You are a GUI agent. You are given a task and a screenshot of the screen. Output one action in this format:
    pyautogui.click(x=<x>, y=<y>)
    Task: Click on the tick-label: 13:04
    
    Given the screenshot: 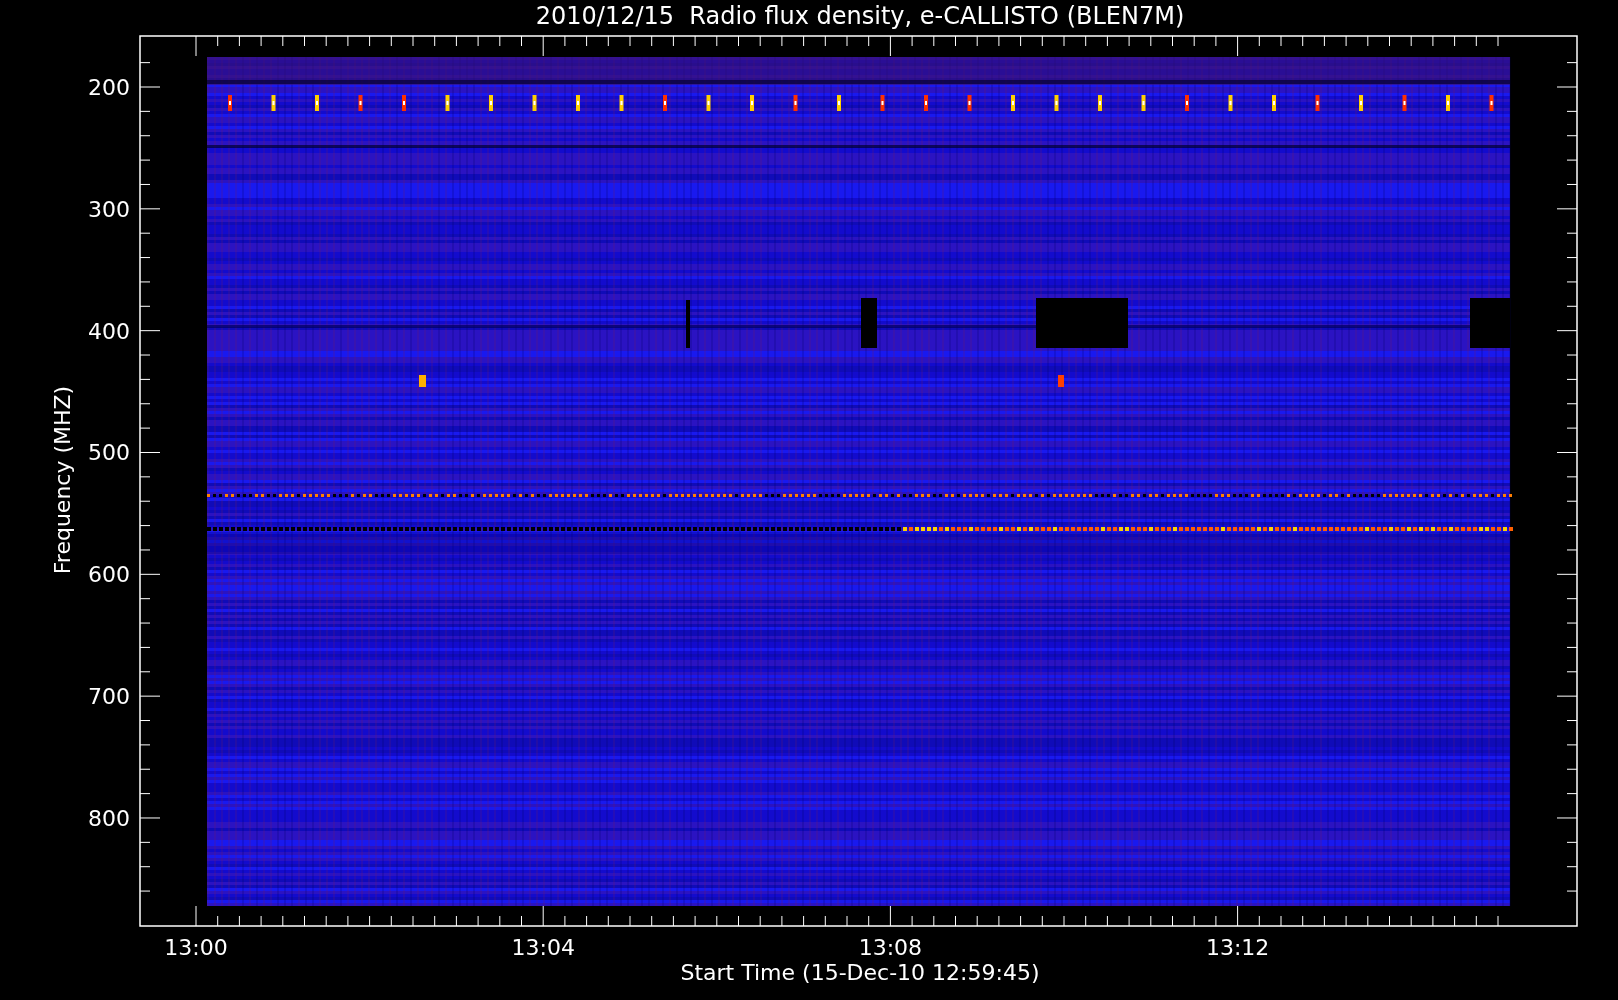 What is the action you would take?
    pyautogui.click(x=543, y=947)
    